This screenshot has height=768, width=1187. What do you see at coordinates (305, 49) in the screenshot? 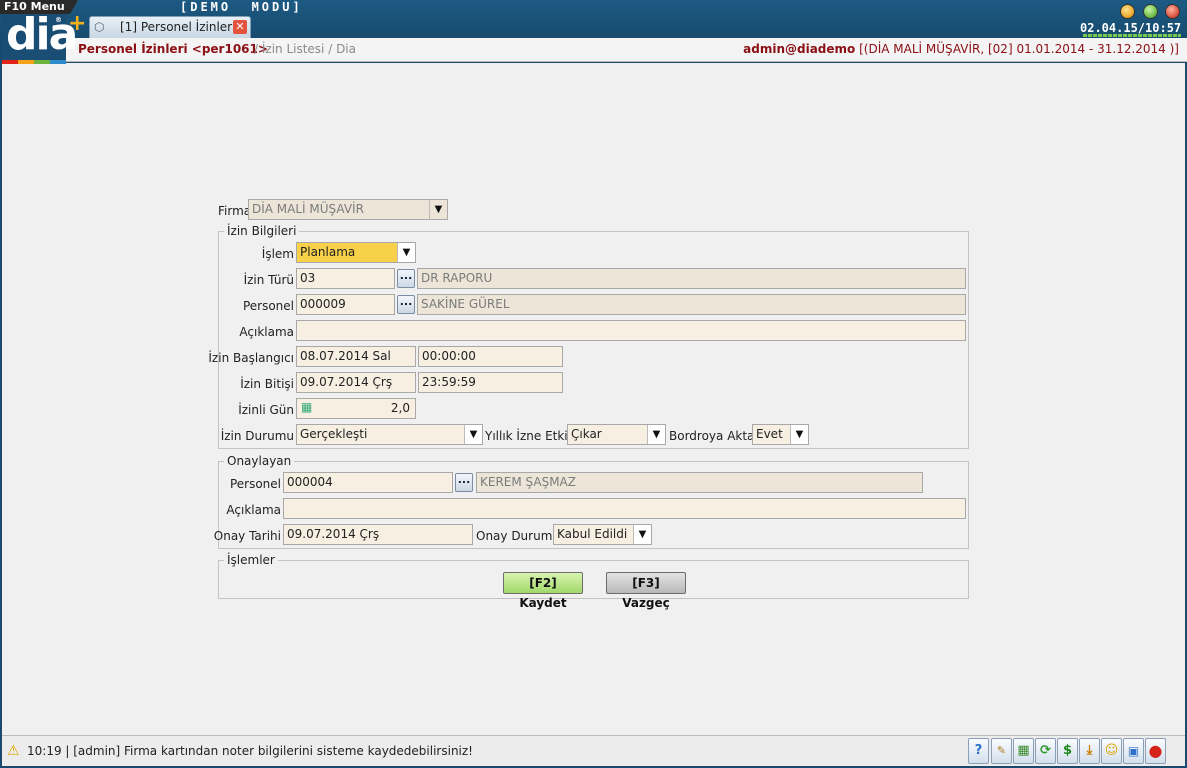
I see `breadcrumb-path: / İzin Listesi / Dia` at bounding box center [305, 49].